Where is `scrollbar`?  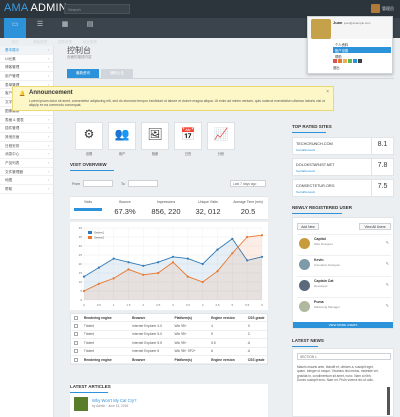
scrollbar is located at coordinates (388, 401).